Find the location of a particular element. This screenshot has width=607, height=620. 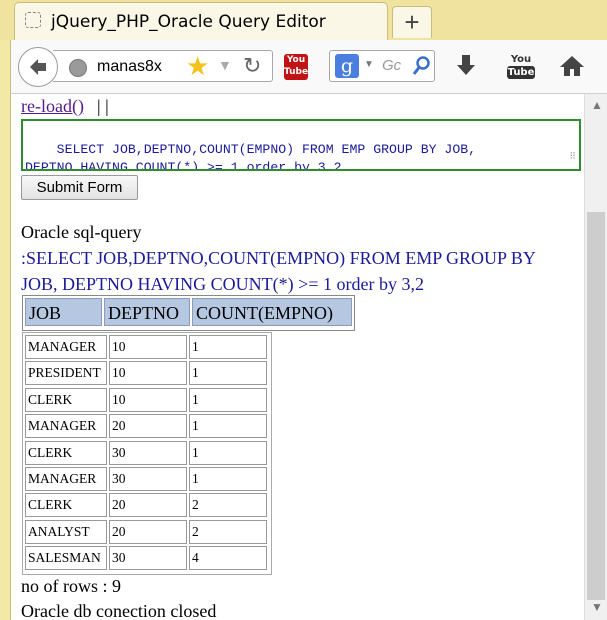

home-icon is located at coordinates (572, 66).